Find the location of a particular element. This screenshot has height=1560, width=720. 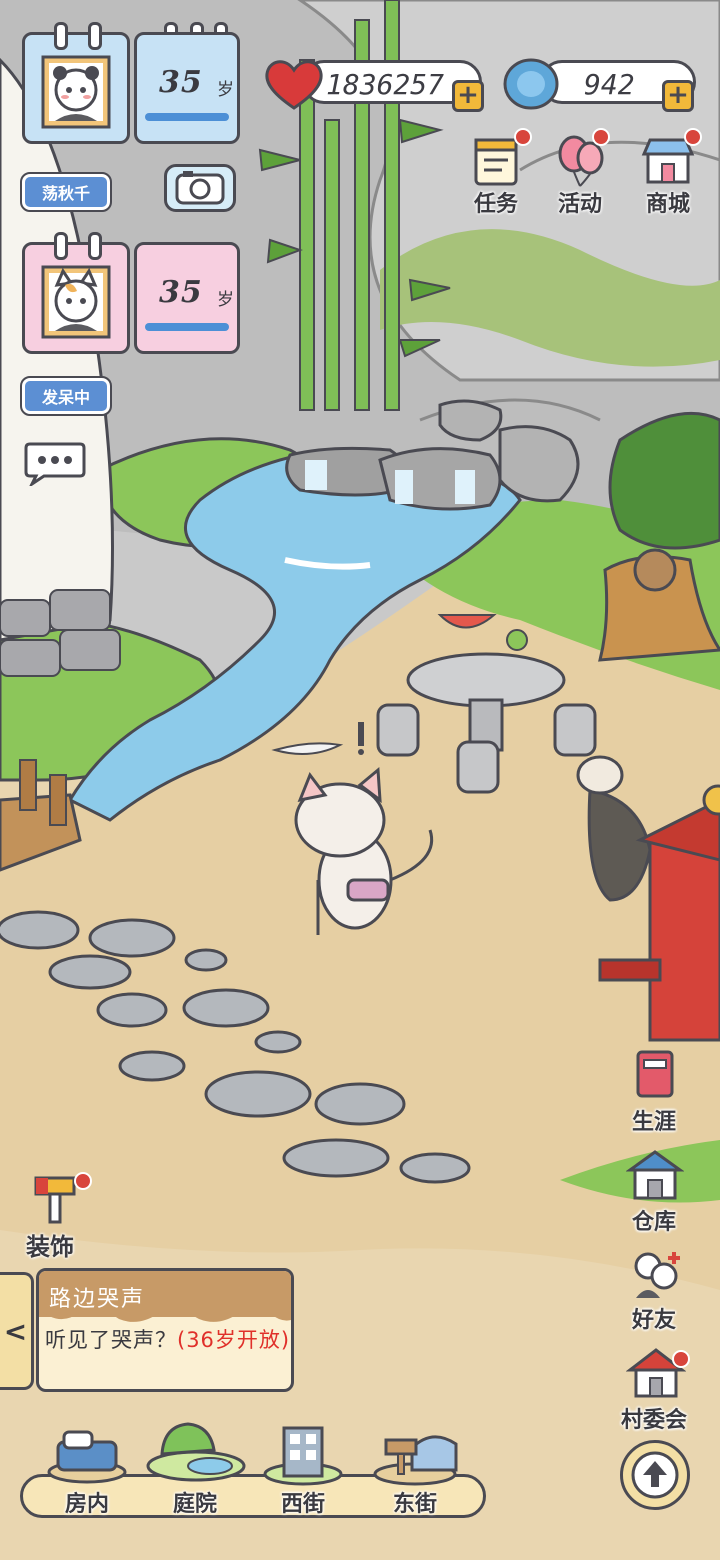

hearts-counter: 1836257 + is located at coordinates (375, 84).